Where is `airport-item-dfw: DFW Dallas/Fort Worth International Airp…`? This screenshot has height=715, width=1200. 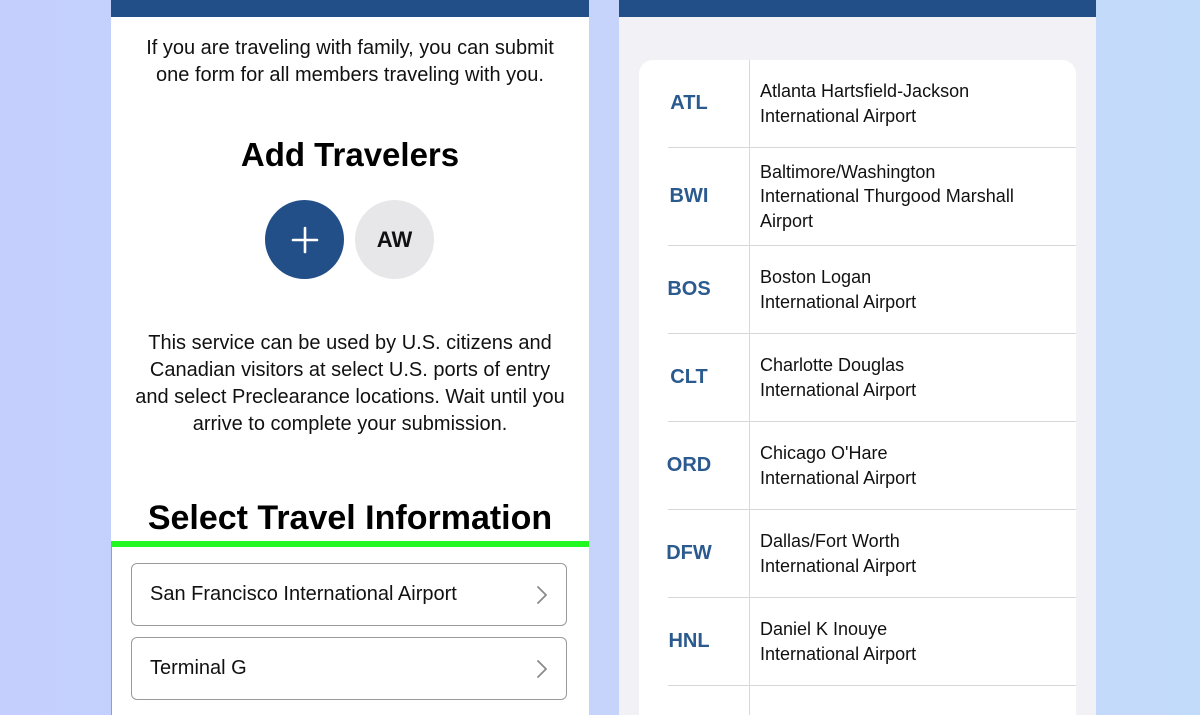
airport-item-dfw: DFW Dallas/Fort Worth International Airp… is located at coordinates (857, 553).